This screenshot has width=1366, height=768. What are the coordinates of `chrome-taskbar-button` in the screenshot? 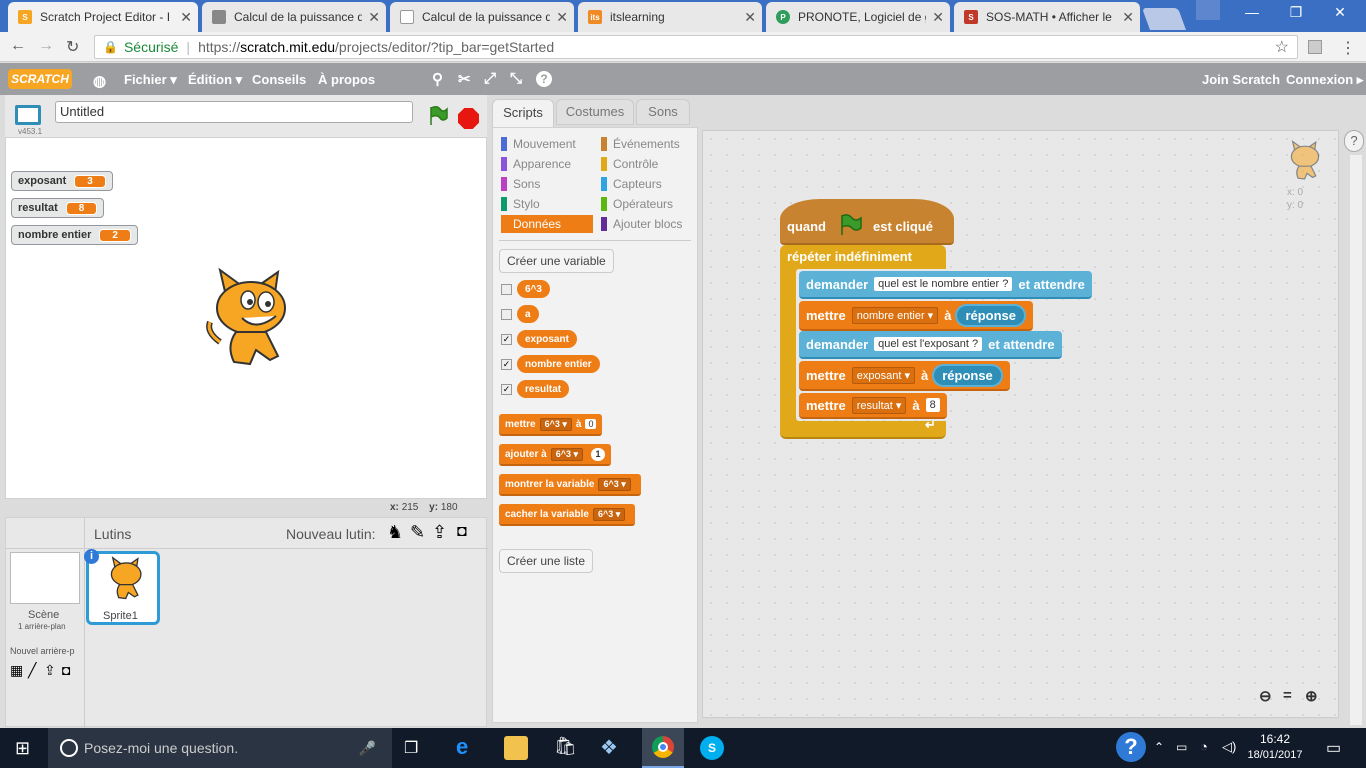 It's located at (663, 748).